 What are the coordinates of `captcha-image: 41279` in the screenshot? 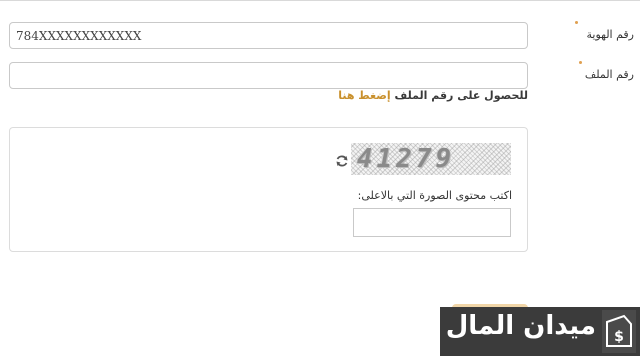 It's located at (431, 159).